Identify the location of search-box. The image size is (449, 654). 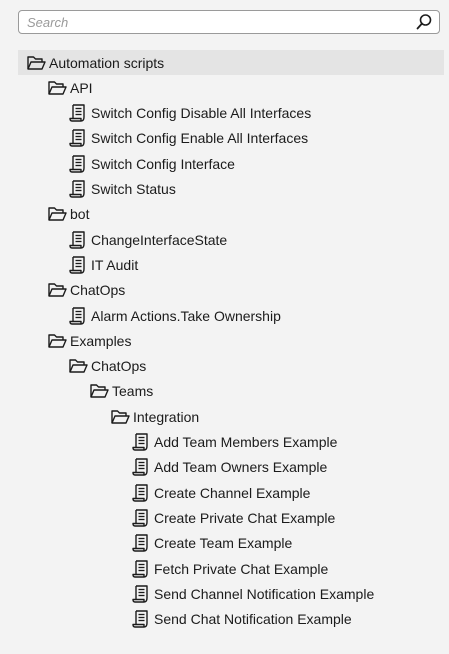
(229, 22).